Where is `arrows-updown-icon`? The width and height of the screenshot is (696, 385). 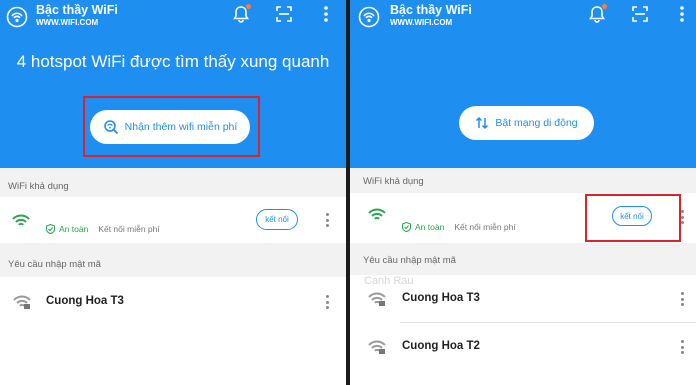
arrows-updown-icon is located at coordinates (482, 123).